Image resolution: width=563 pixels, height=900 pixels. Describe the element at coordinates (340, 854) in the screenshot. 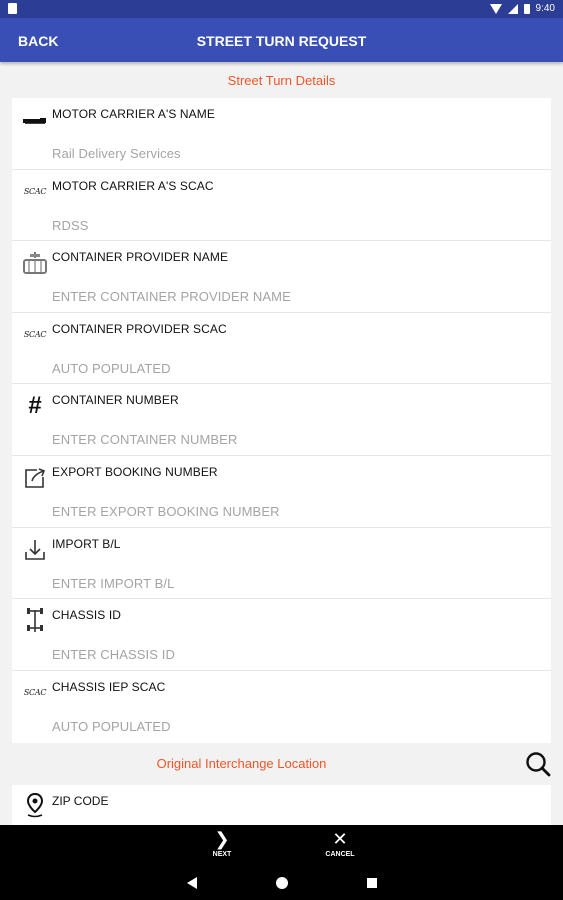

I see `cancel-label: CANCEL` at that location.